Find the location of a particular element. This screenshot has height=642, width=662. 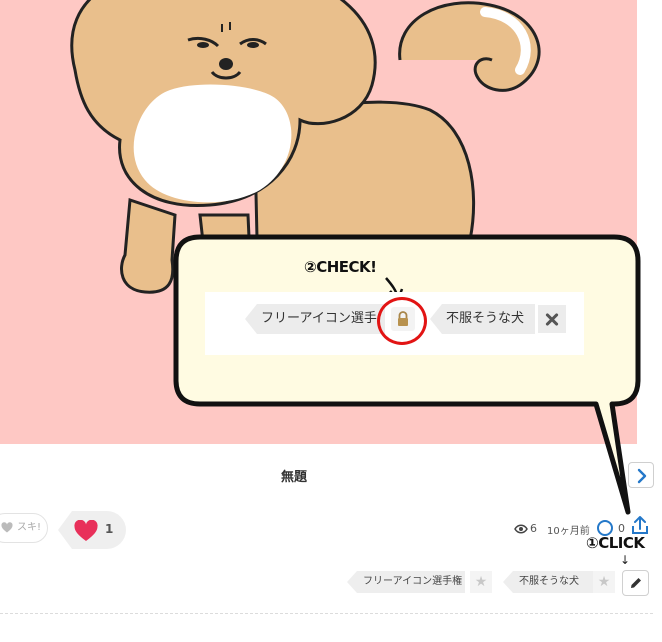

zoomed-tag-free-icon: フリーアイコン選手権 is located at coordinates (315, 319).